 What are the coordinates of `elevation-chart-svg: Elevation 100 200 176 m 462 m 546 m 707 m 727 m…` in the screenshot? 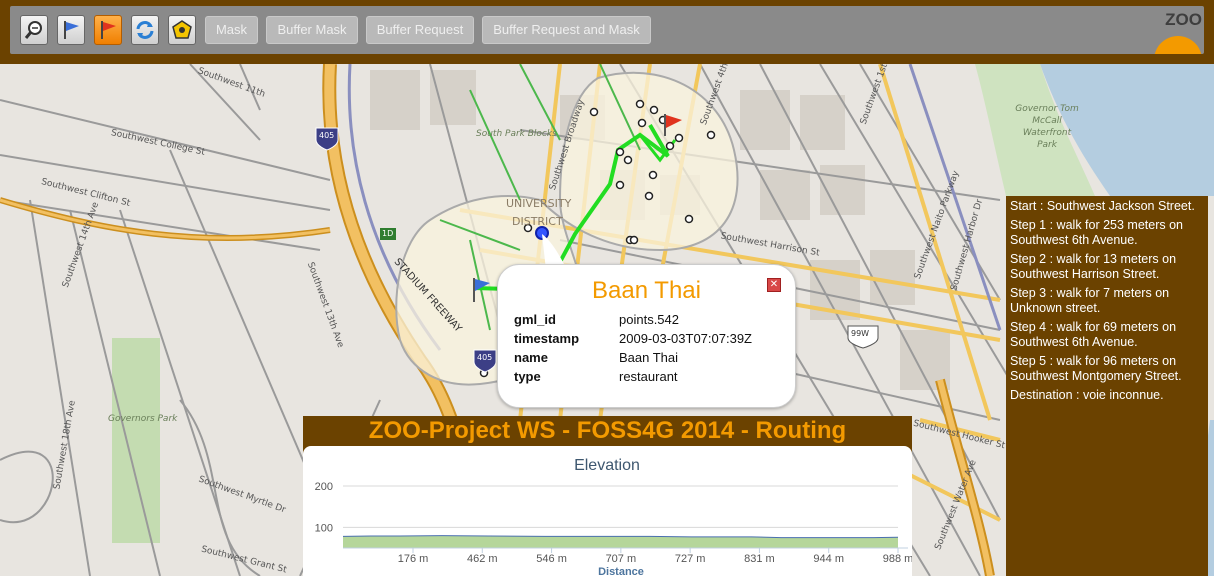 It's located at (613, 516).